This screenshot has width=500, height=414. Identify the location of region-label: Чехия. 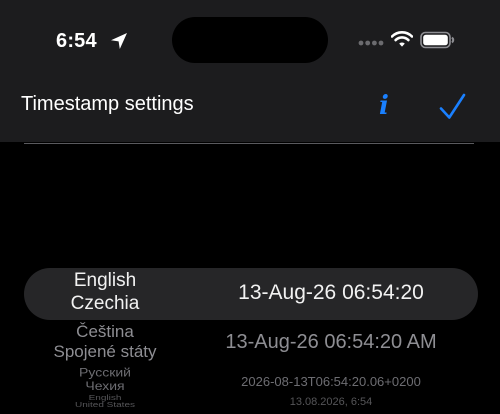
(105, 385).